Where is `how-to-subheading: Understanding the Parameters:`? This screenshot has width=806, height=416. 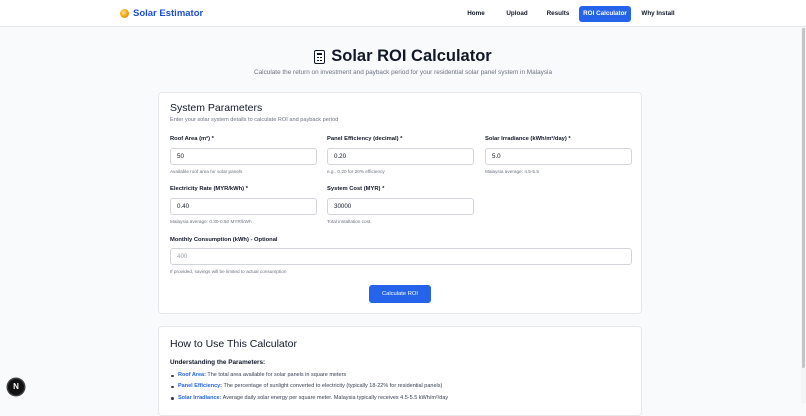 how-to-subheading: Understanding the Parameters: is located at coordinates (218, 362).